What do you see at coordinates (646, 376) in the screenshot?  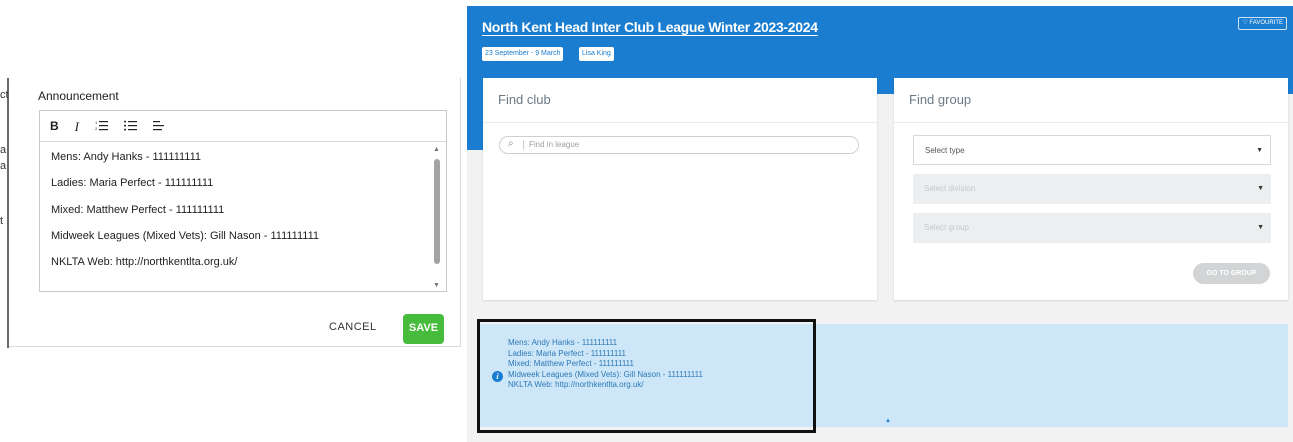 I see `highlight-frame` at bounding box center [646, 376].